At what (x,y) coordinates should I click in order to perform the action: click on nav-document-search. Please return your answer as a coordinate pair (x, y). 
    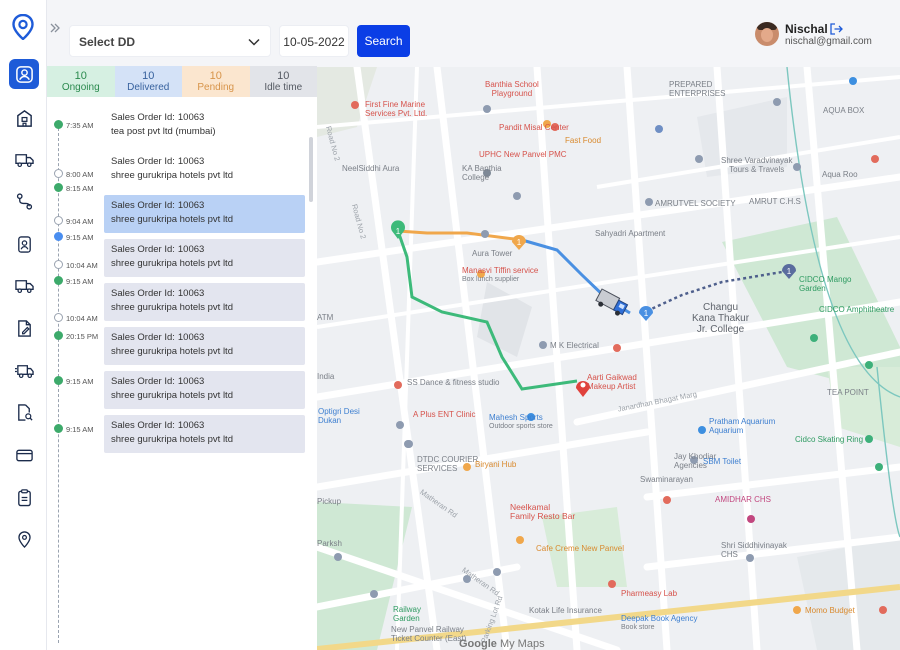
    Looking at the image, I should click on (24, 412).